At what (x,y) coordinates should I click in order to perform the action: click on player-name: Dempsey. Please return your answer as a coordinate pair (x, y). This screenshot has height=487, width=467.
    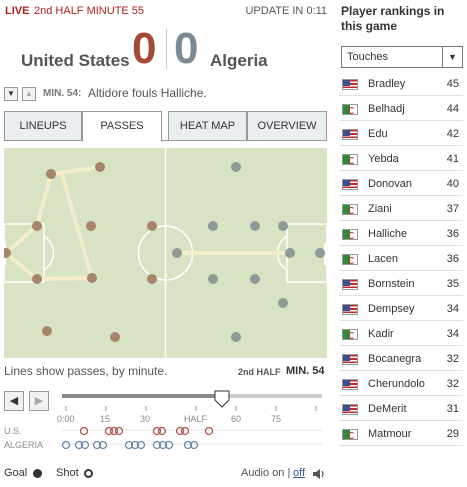
    Looking at the image, I should click on (391, 309).